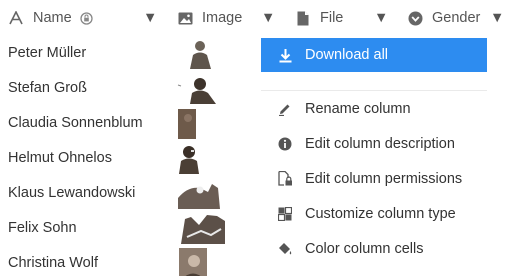 The height and width of the screenshot is (276, 513). I want to click on menu-item-label: Download all, so click(347, 55).